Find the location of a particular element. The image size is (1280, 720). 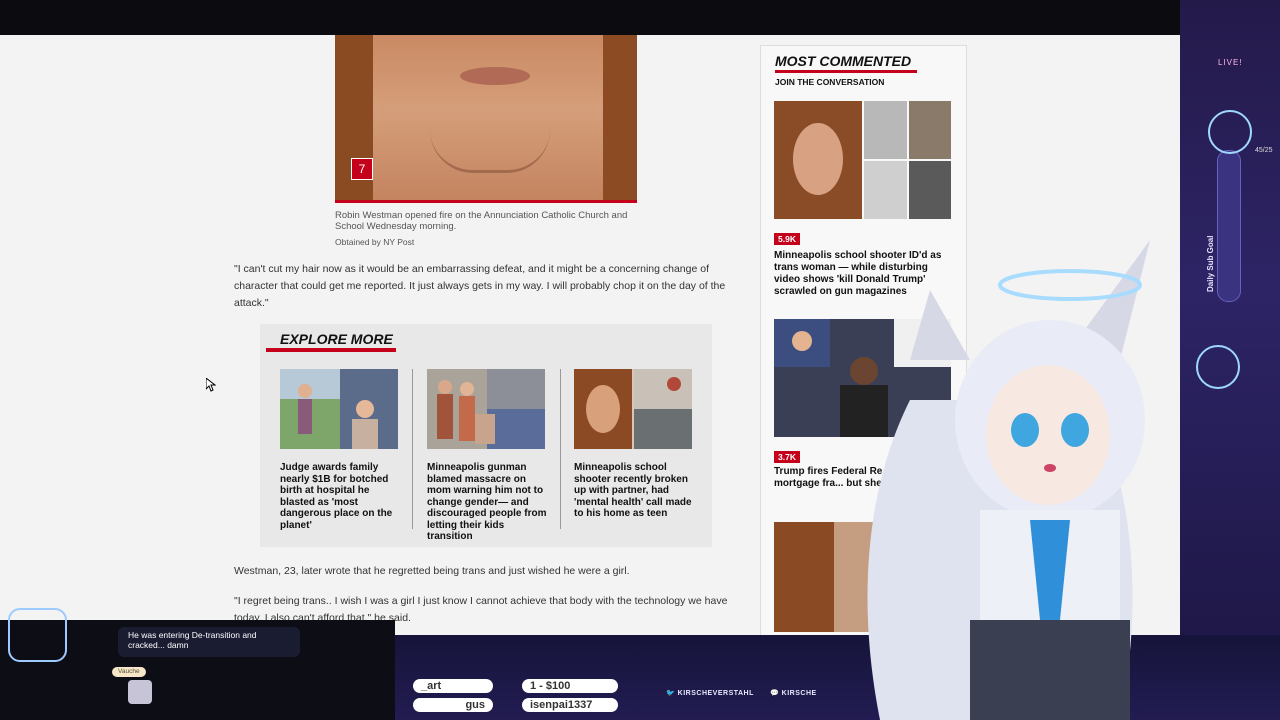

ticker-item-1: _art is located at coordinates (453, 686).